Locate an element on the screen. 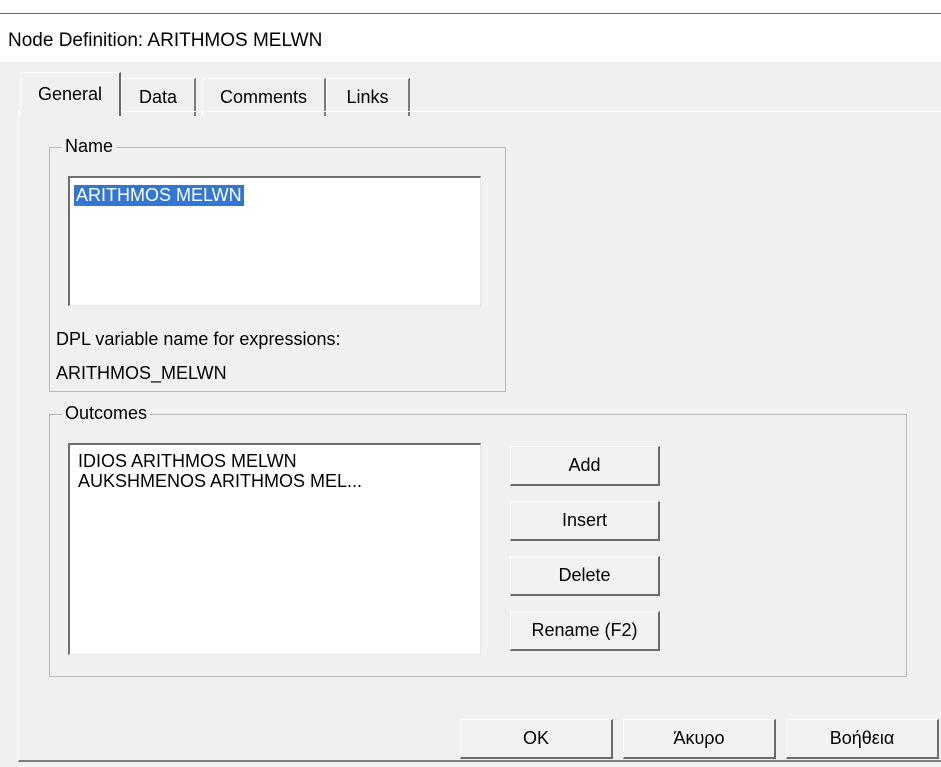 This screenshot has height=767, width=941. tab-links-label: Links is located at coordinates (367, 97).